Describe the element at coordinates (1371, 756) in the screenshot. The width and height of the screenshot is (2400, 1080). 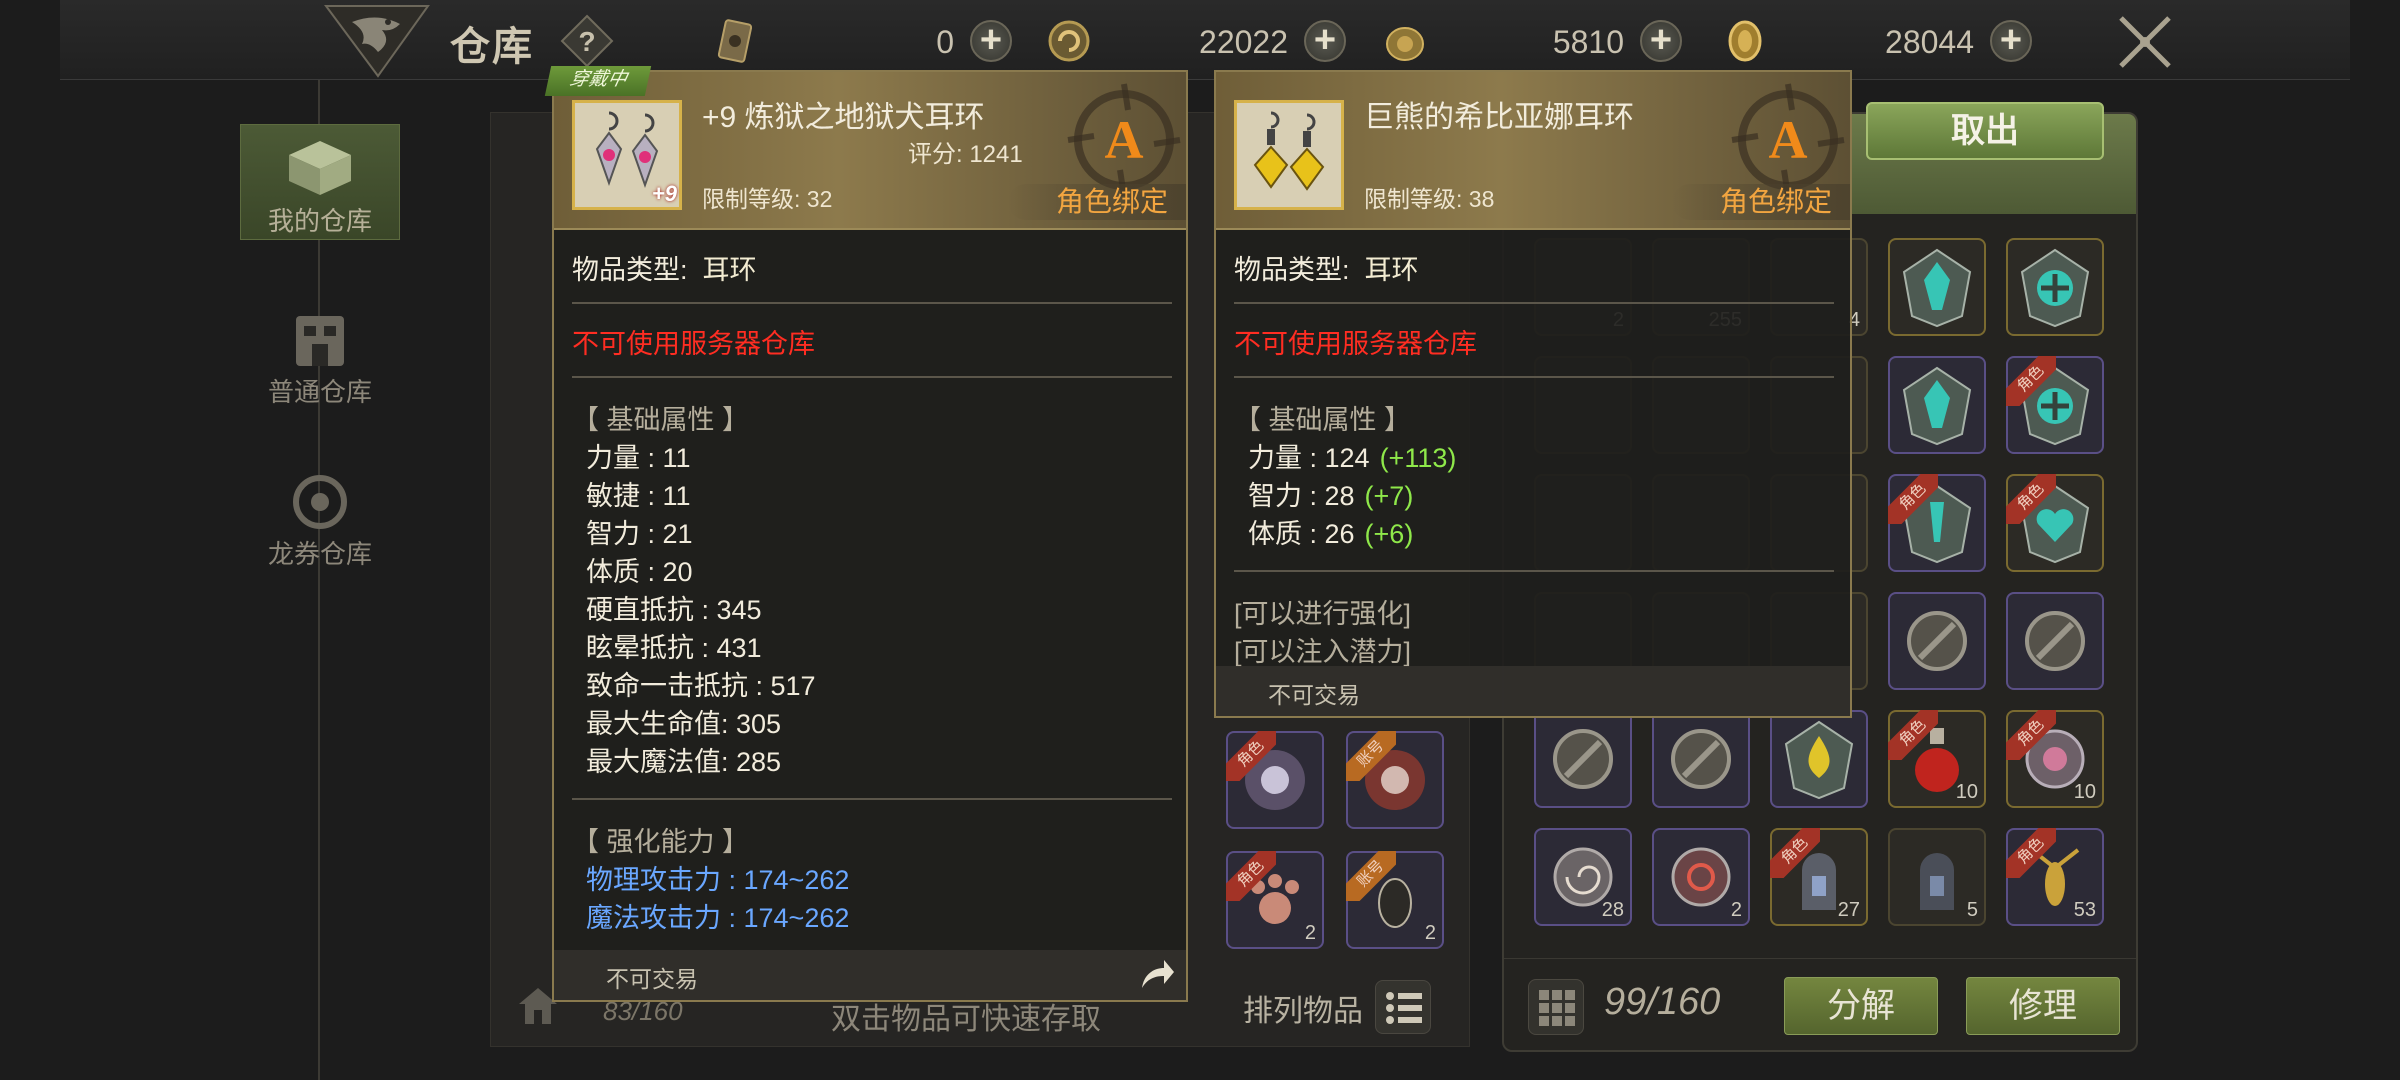
I see `account-bound-tag: 账号` at that location.